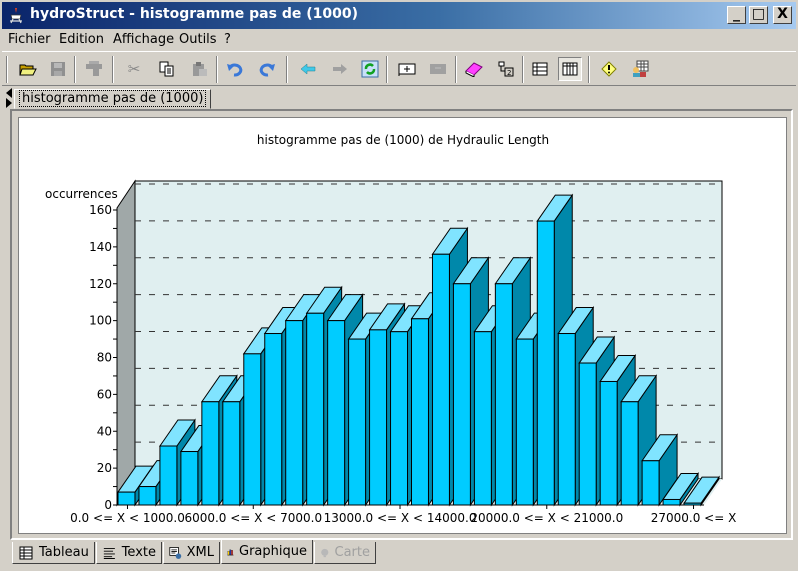 This screenshot has height=571, width=798. I want to click on book-button, so click(474, 69).